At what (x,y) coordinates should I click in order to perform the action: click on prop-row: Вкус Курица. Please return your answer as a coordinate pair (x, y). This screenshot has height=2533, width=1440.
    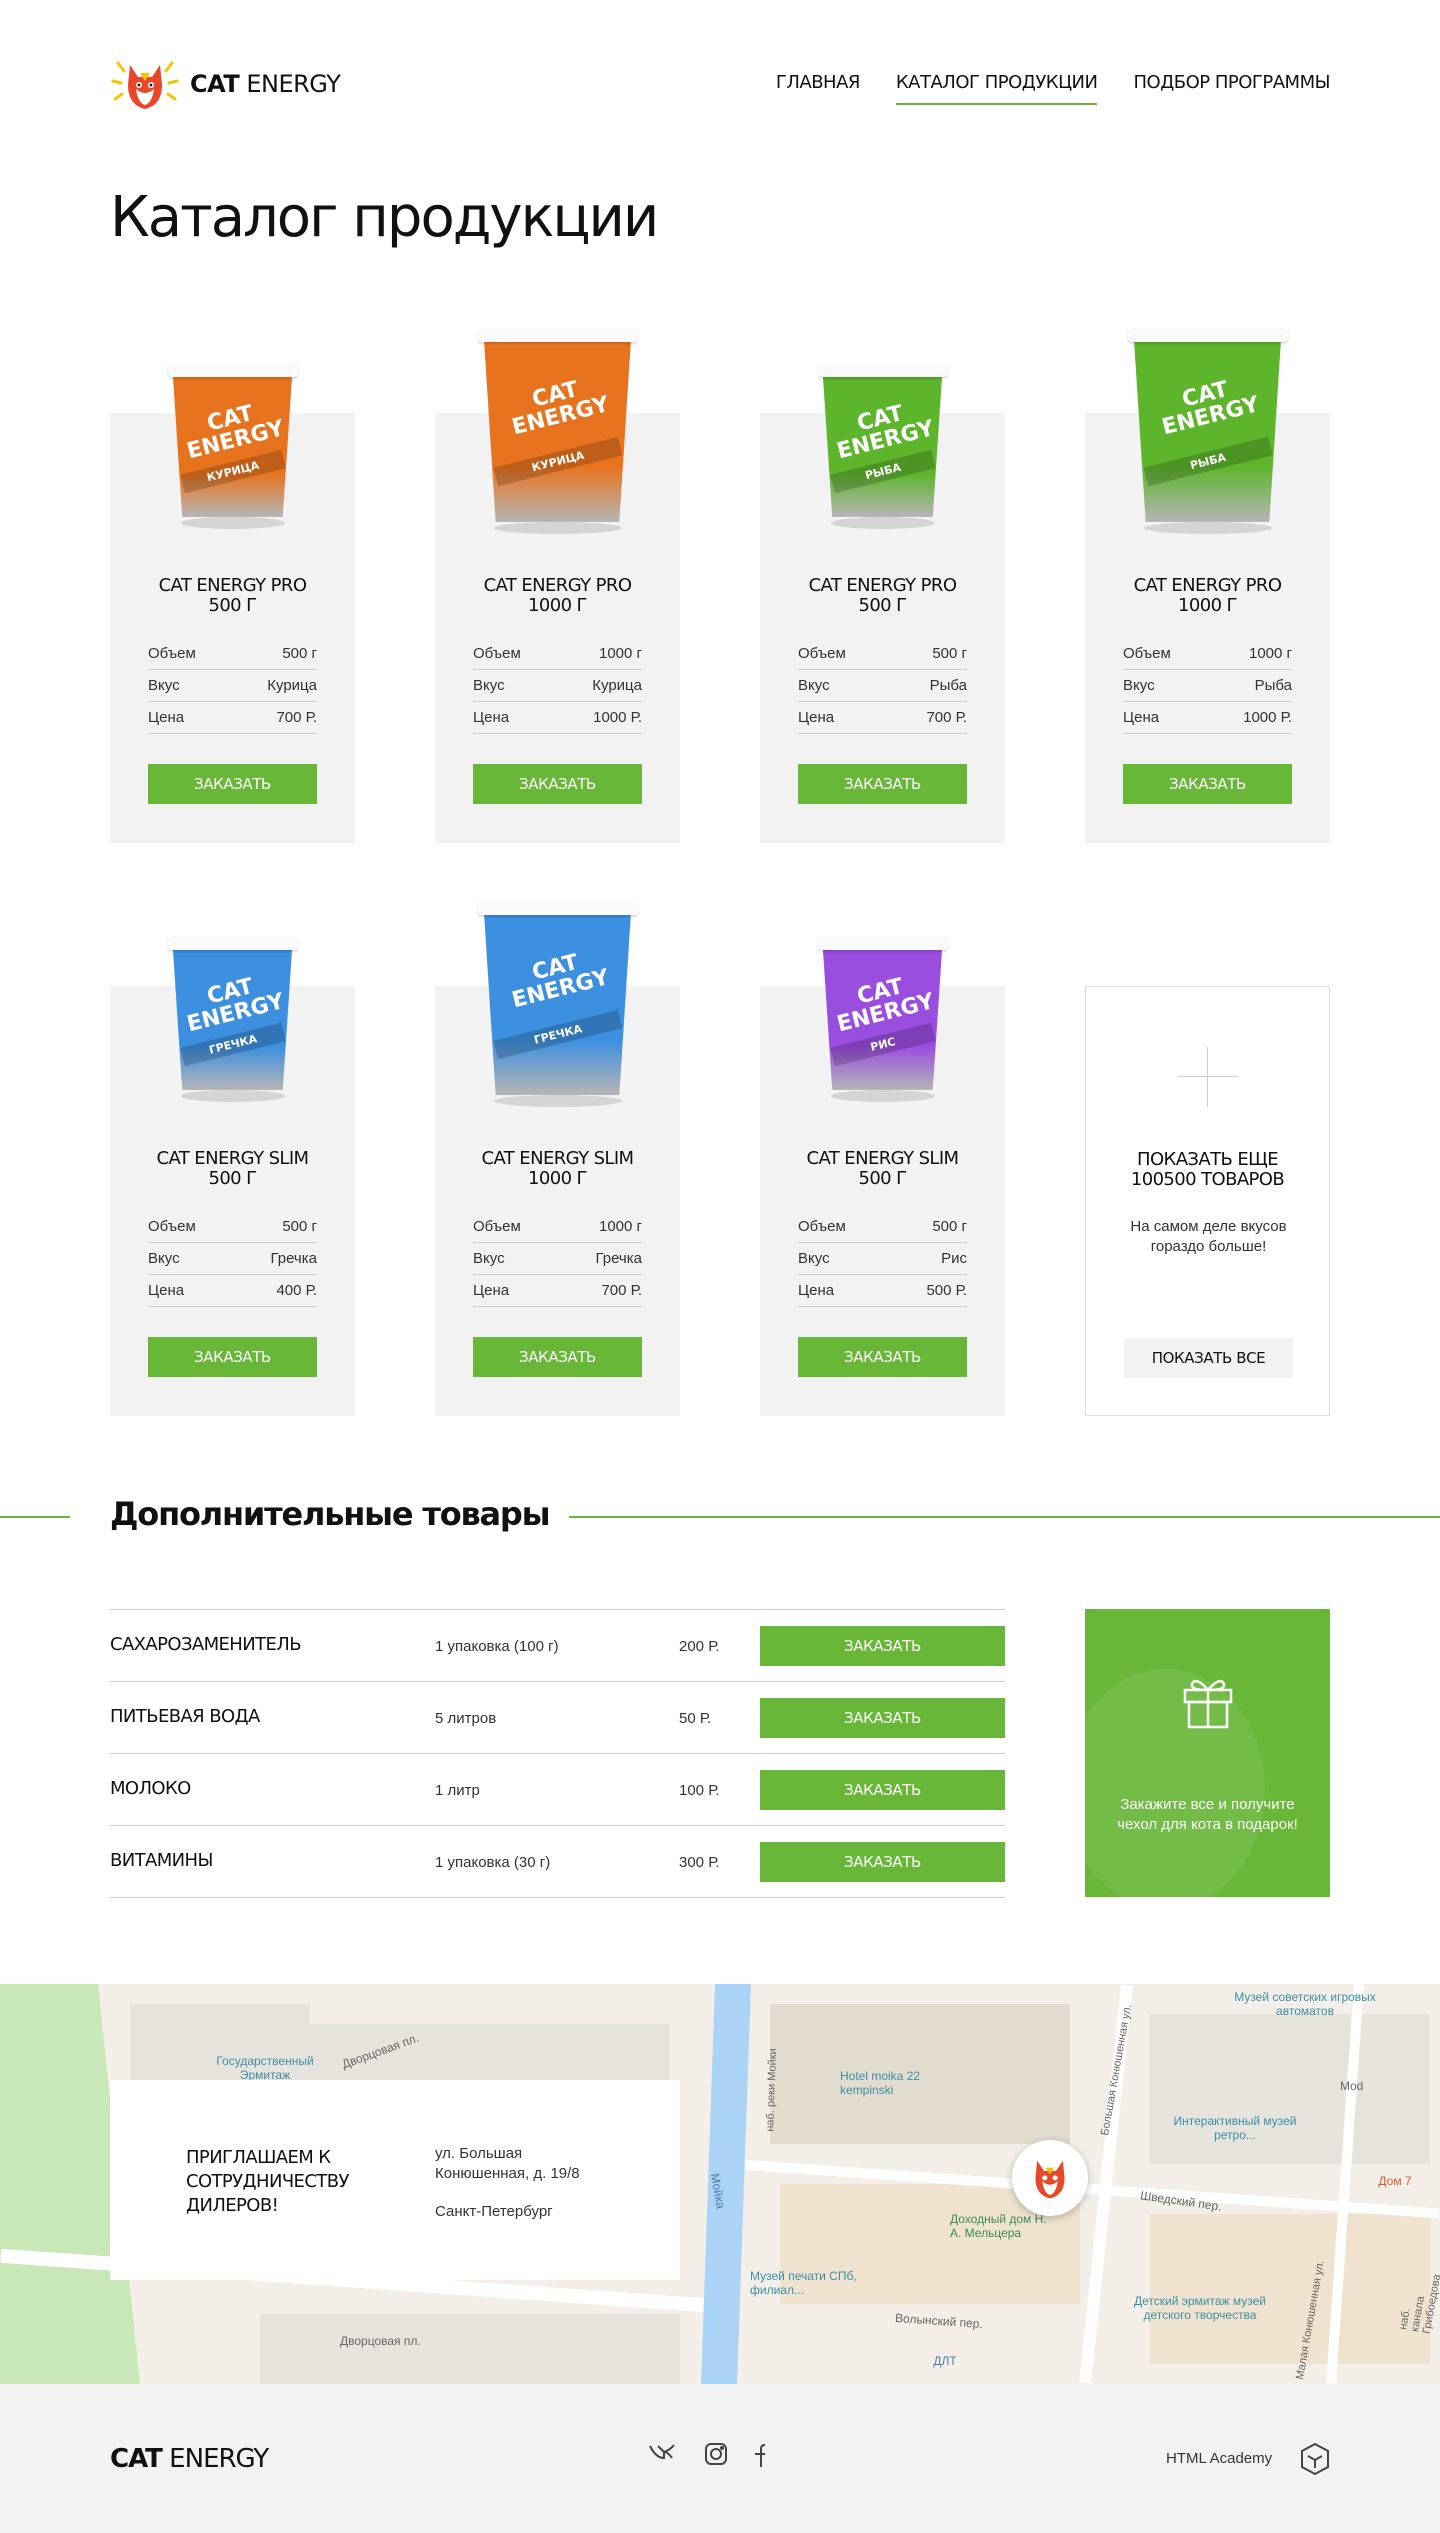
    Looking at the image, I should click on (557, 686).